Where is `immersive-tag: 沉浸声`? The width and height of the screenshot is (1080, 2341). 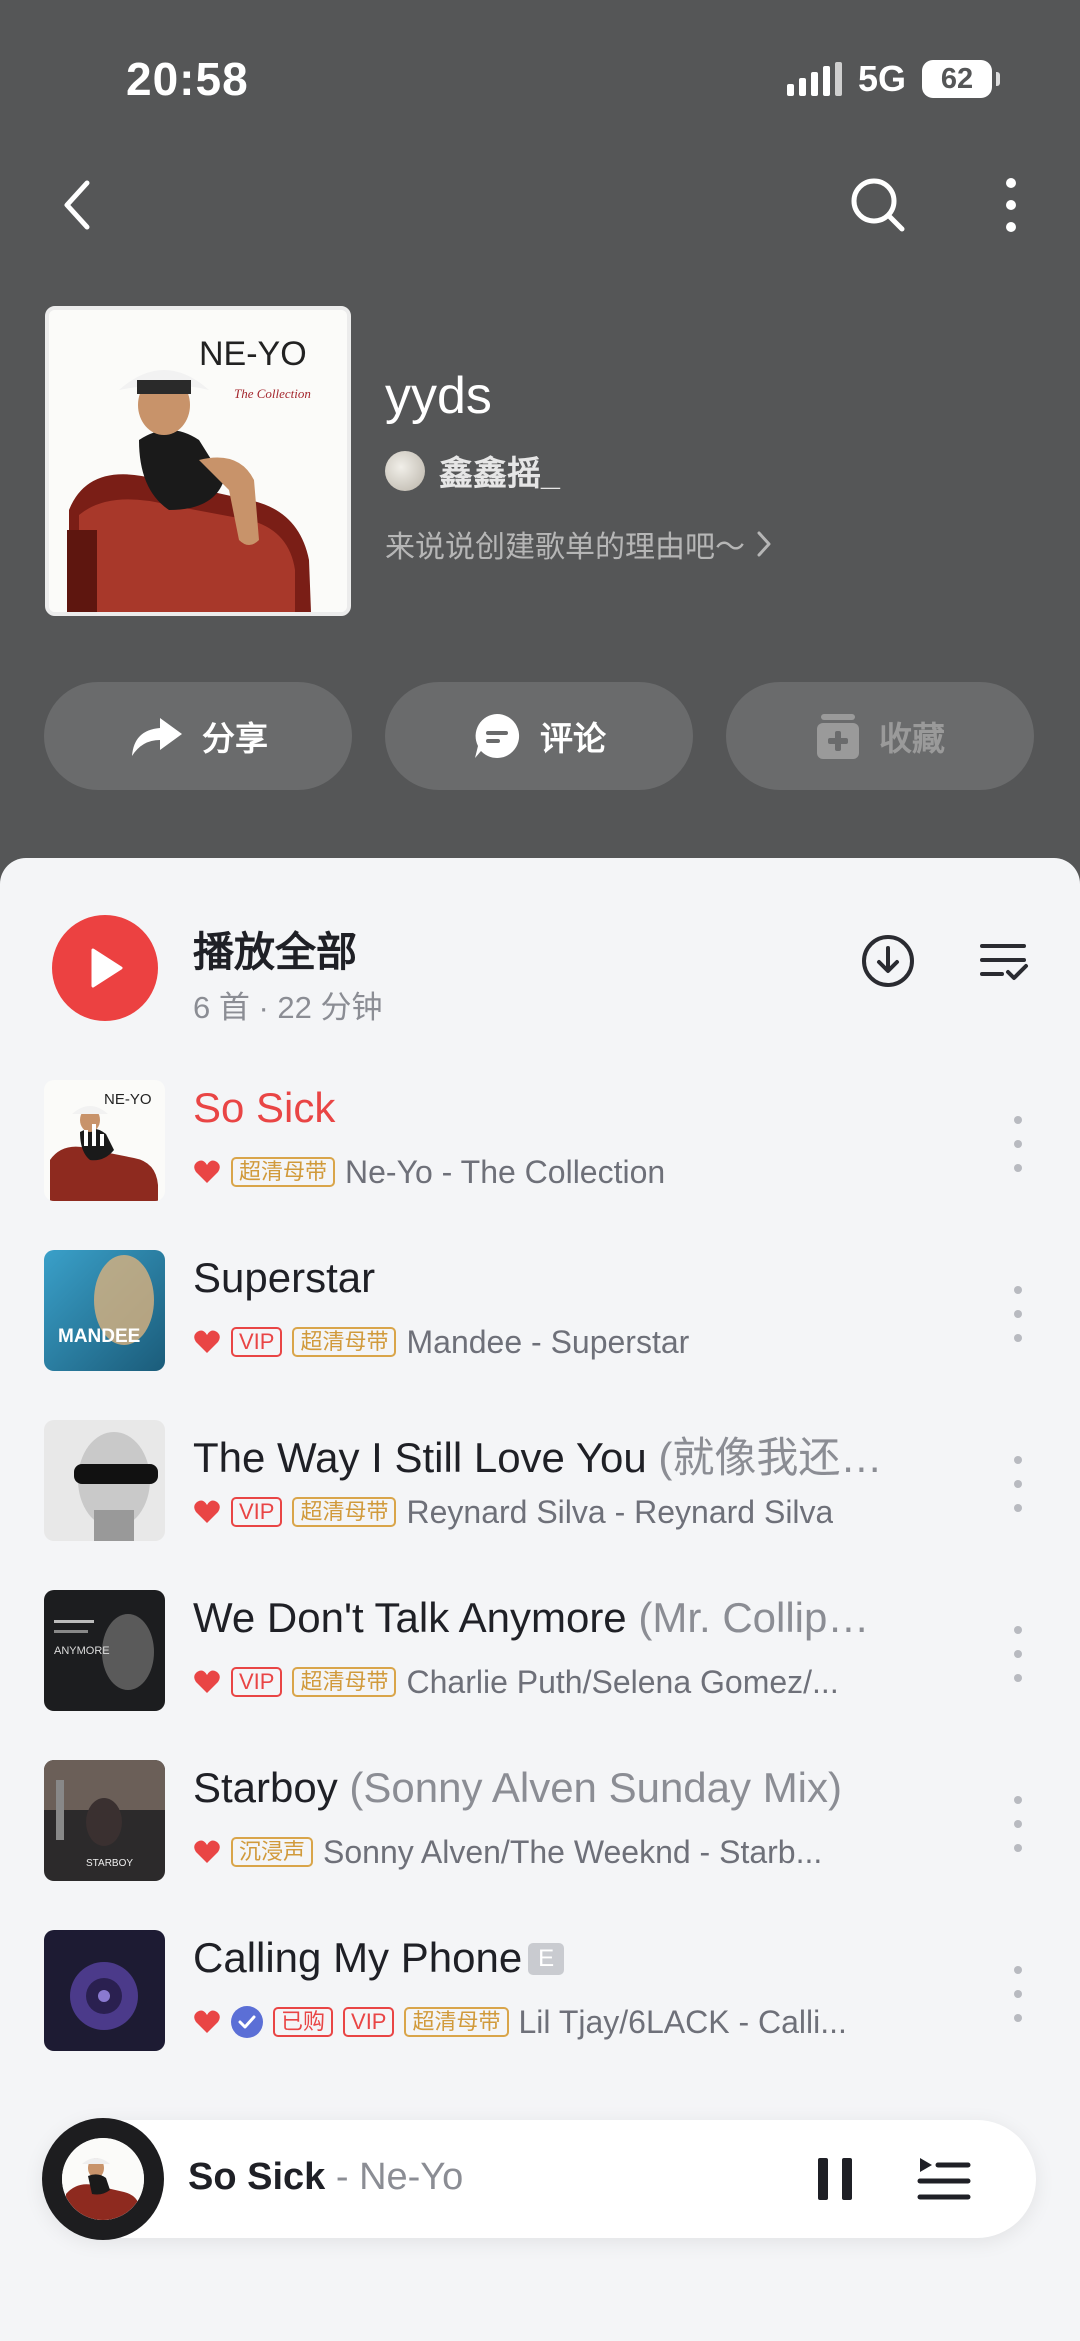
immersive-tag: 沉浸声 is located at coordinates (272, 1852).